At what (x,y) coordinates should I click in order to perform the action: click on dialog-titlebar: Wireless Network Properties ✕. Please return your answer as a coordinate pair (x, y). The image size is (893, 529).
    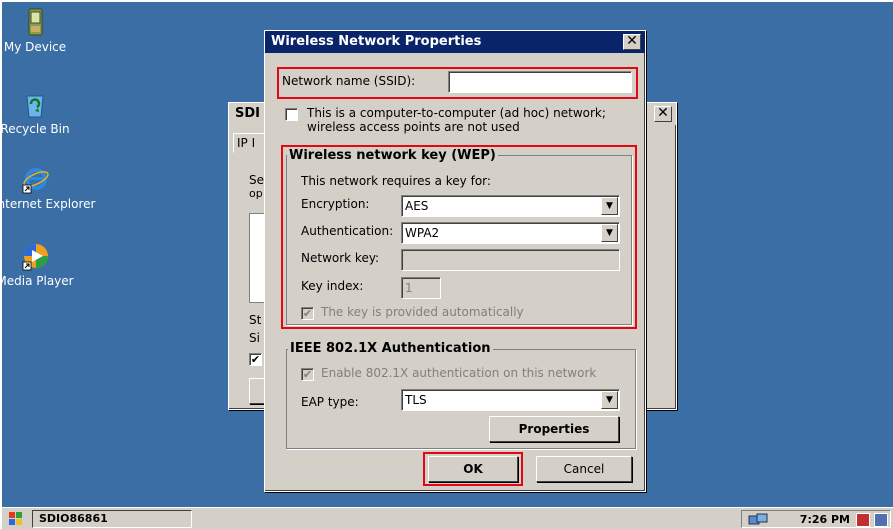
    Looking at the image, I should click on (455, 42).